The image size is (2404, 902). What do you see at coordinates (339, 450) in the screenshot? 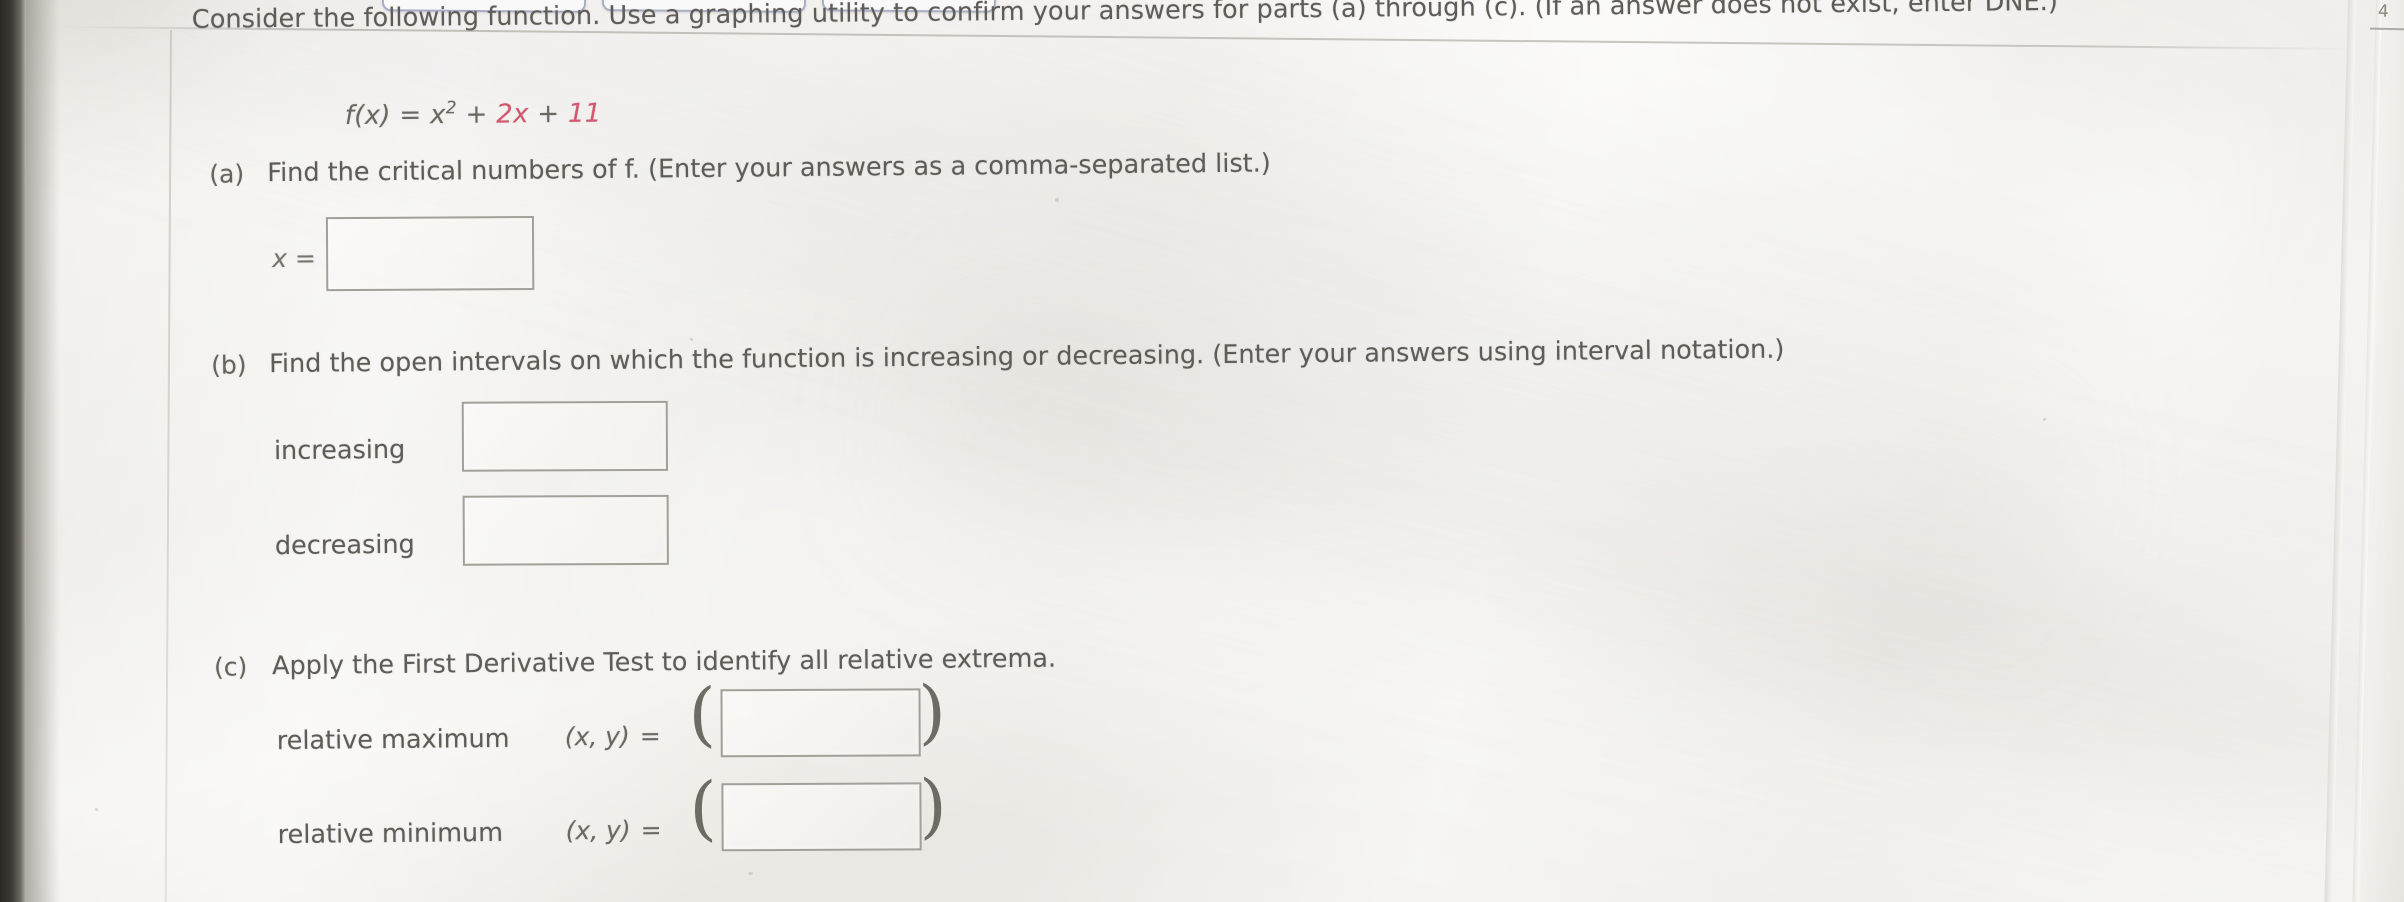
I see `increasing-label: increasing` at bounding box center [339, 450].